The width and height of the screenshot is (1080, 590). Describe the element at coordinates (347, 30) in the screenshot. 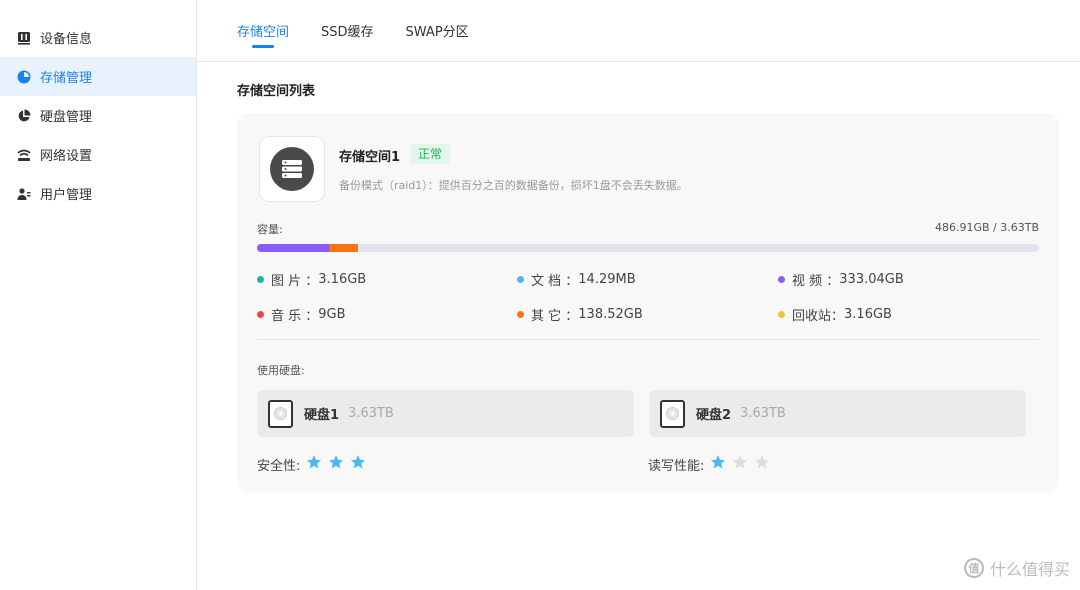

I see `tab-ssd-cache: SSD缓存` at that location.